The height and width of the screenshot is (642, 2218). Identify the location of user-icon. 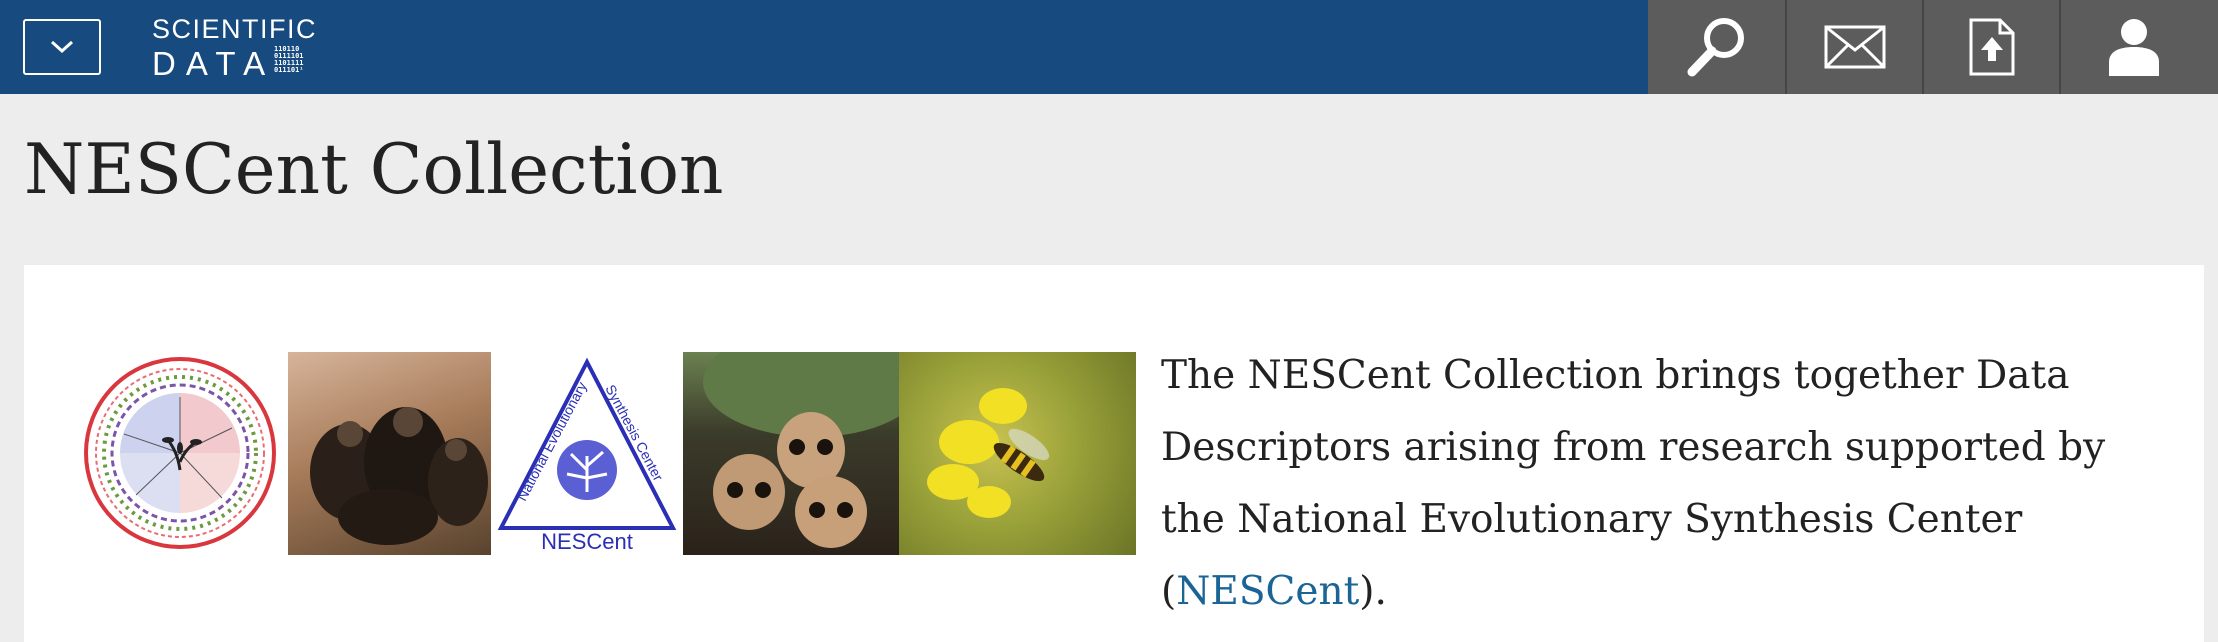
(2134, 47).